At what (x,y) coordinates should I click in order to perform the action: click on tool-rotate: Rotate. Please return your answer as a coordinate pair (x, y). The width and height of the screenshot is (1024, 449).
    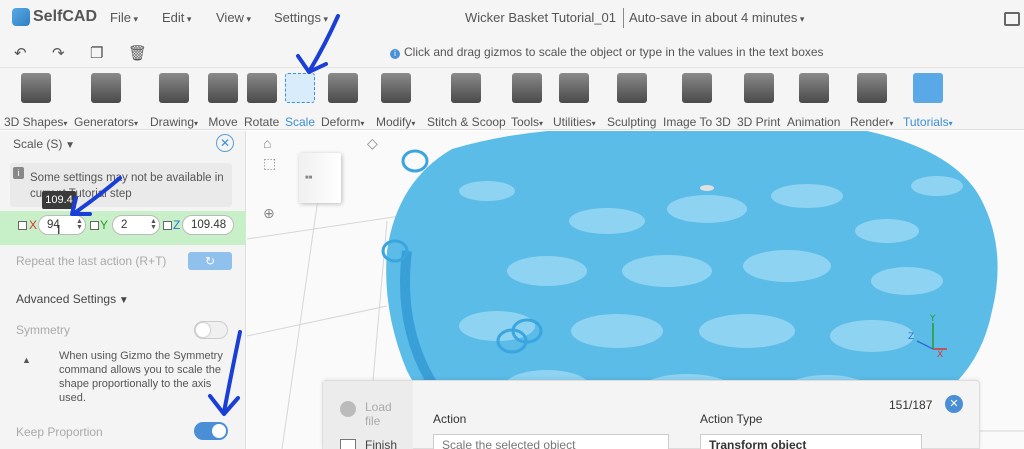
    Looking at the image, I should click on (261, 100).